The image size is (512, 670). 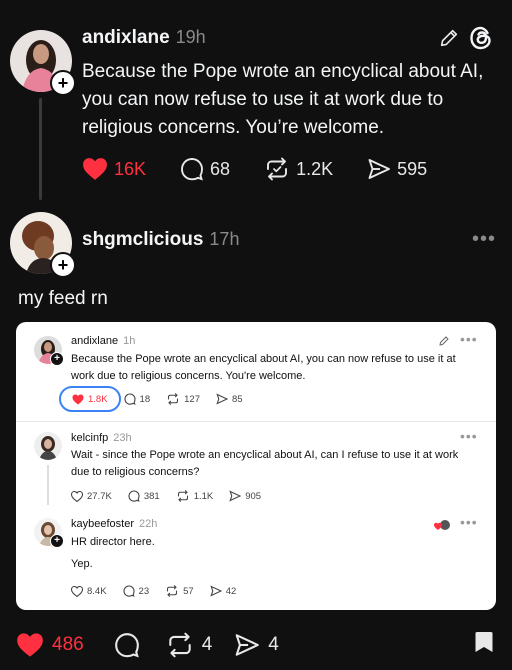 What do you see at coordinates (223, 591) in the screenshot?
I see `embed-c-shares: 42` at bounding box center [223, 591].